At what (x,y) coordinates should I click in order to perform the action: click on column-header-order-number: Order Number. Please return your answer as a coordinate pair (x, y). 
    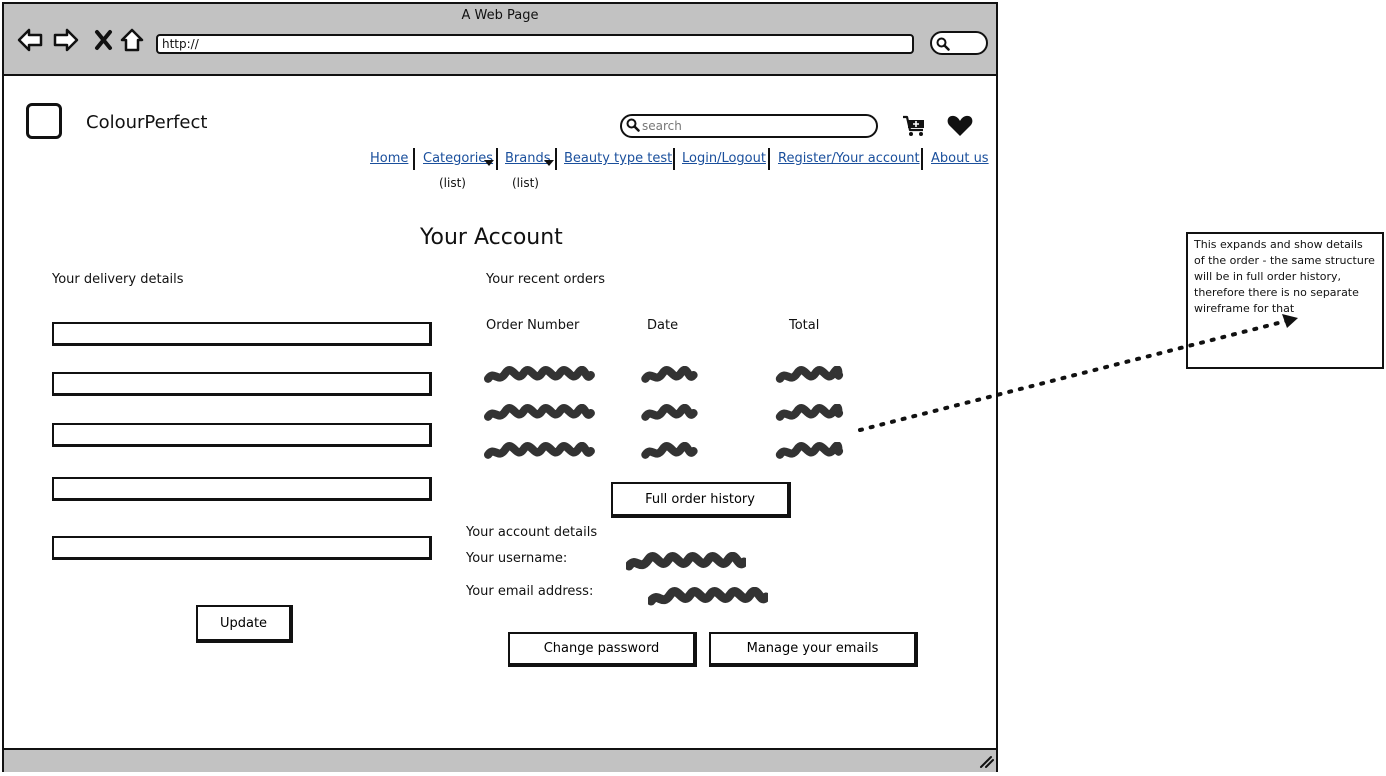
    Looking at the image, I should click on (533, 325).